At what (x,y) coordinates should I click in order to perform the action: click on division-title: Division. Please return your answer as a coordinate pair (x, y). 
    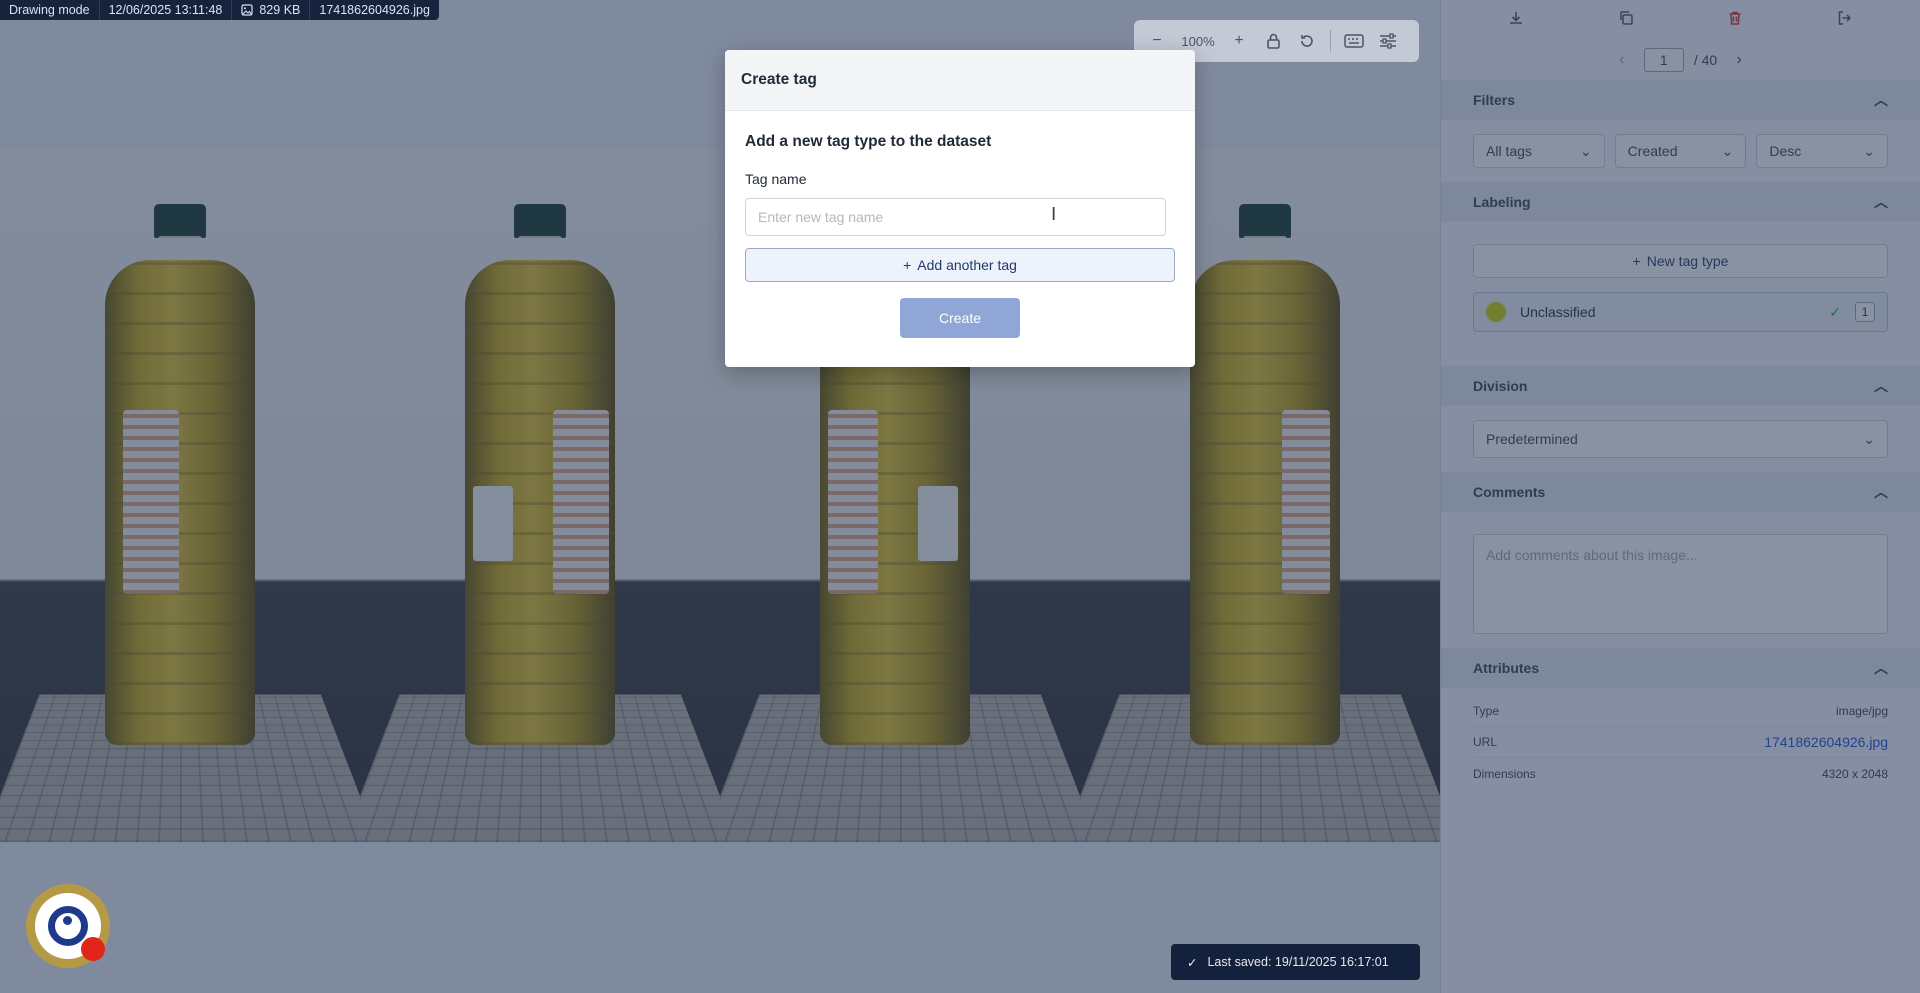
    Looking at the image, I should click on (1500, 386).